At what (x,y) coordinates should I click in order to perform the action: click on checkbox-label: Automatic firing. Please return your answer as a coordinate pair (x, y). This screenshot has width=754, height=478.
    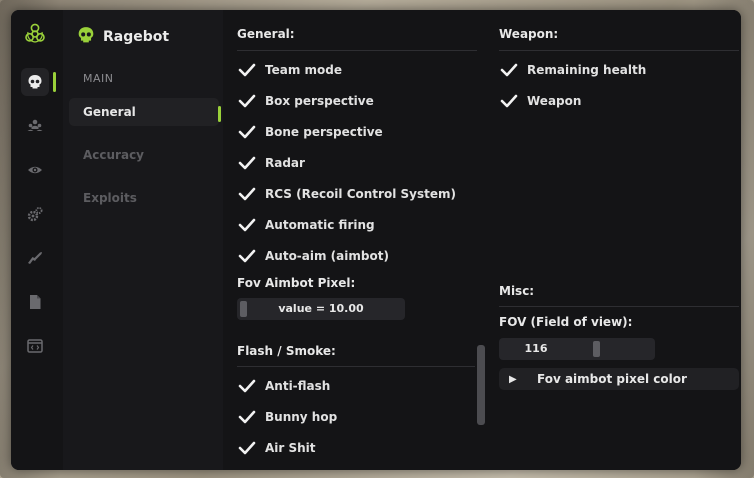
    Looking at the image, I should click on (320, 225).